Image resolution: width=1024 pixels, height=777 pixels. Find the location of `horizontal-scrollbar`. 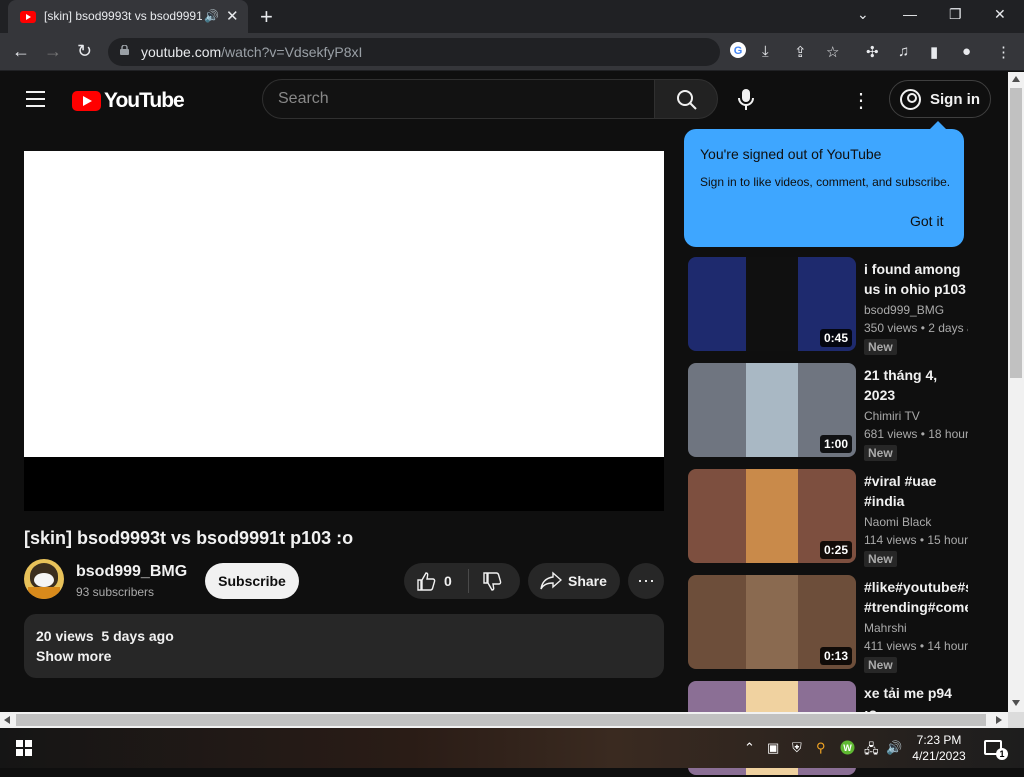

horizontal-scrollbar is located at coordinates (504, 720).